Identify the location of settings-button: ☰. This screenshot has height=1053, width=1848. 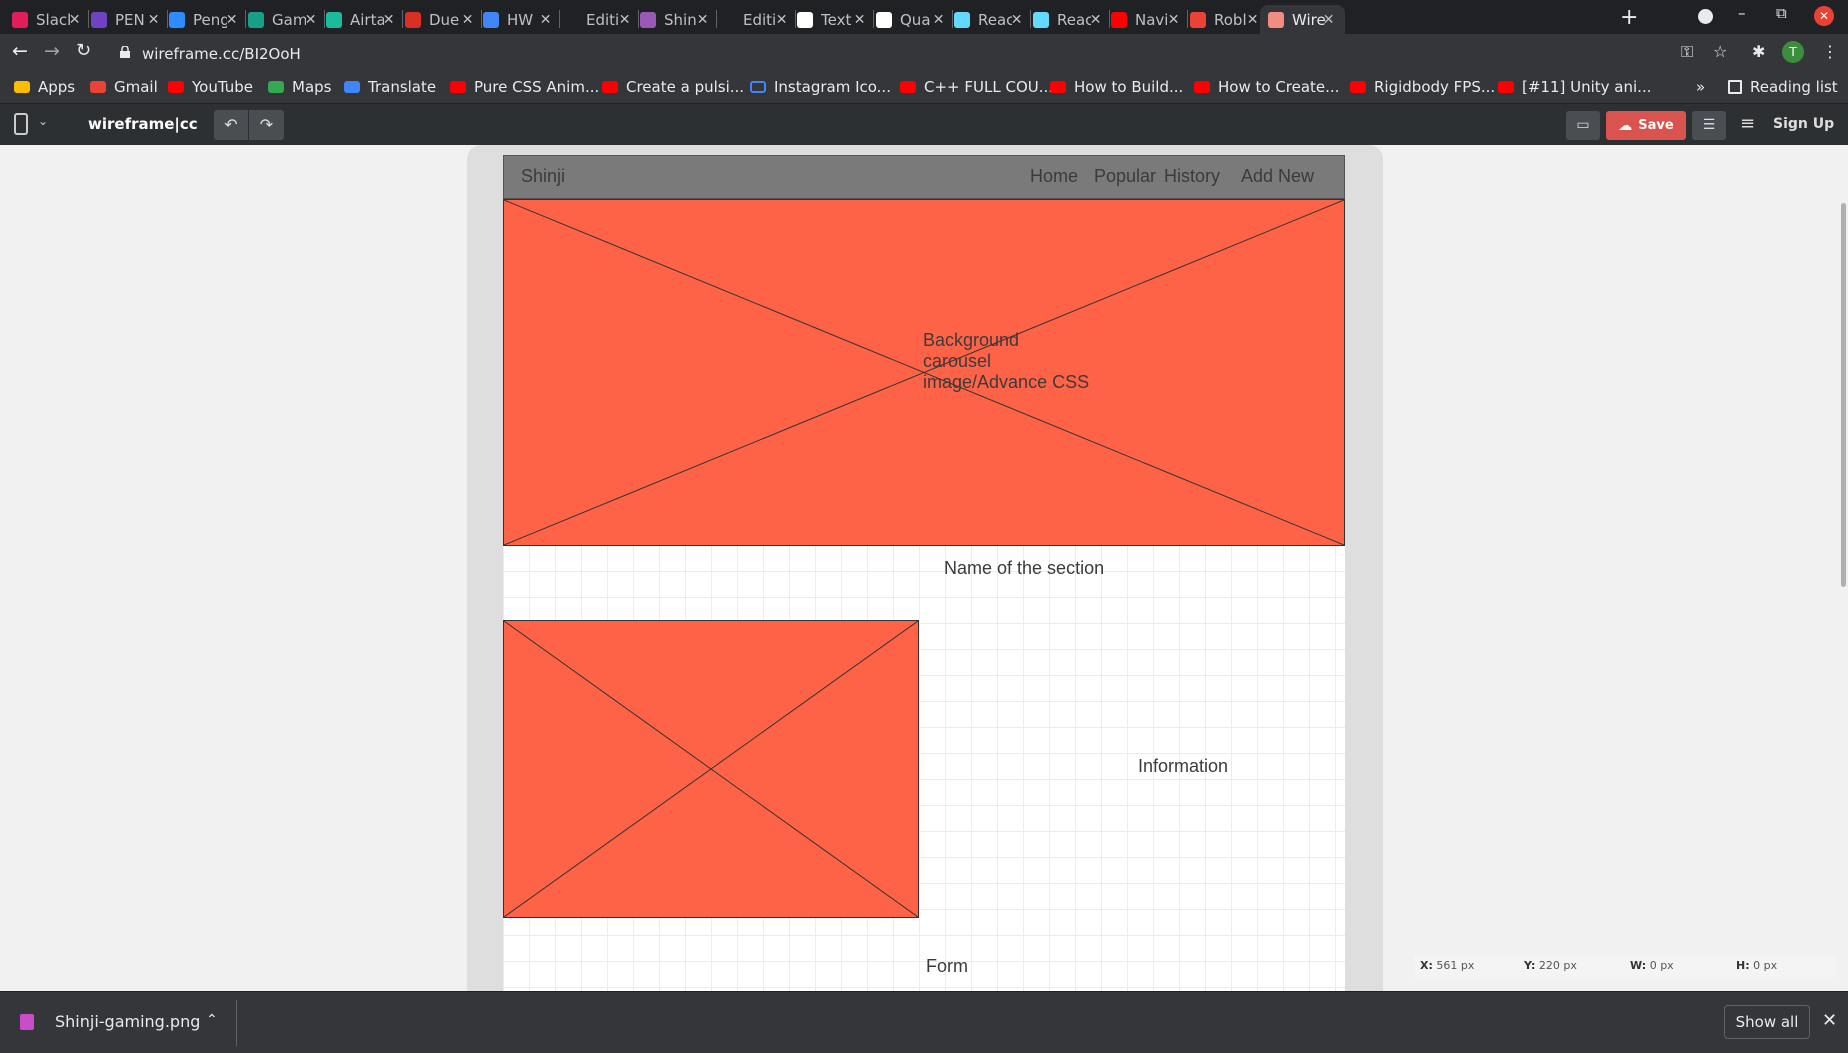
(1709, 125).